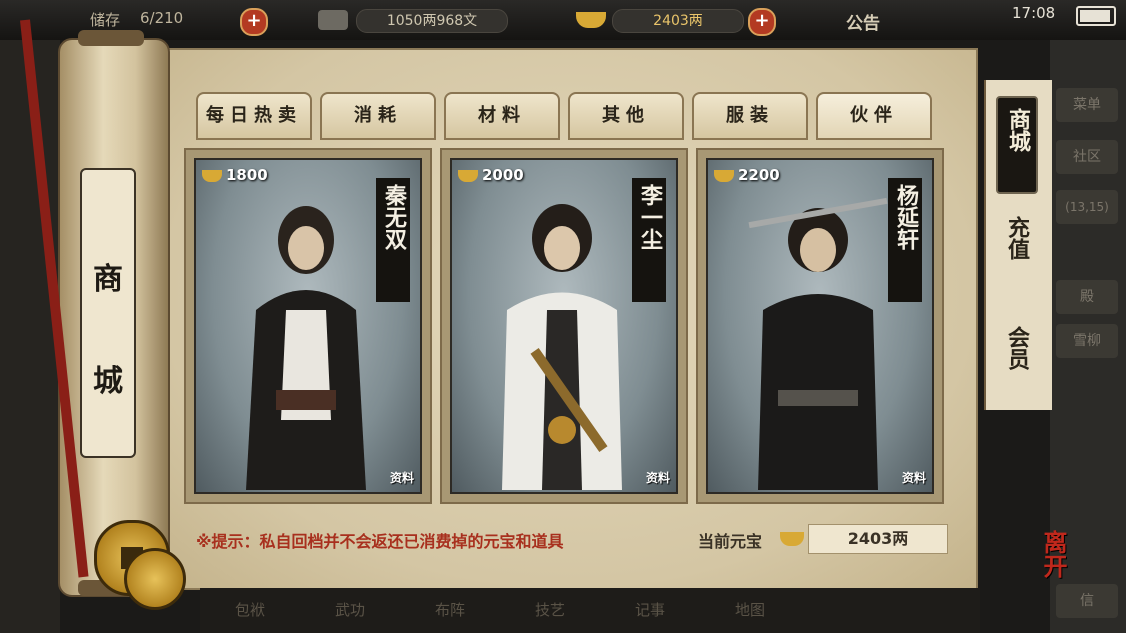  Describe the element at coordinates (432, 21) in the screenshot. I see `money-value: 1050两968文` at that location.